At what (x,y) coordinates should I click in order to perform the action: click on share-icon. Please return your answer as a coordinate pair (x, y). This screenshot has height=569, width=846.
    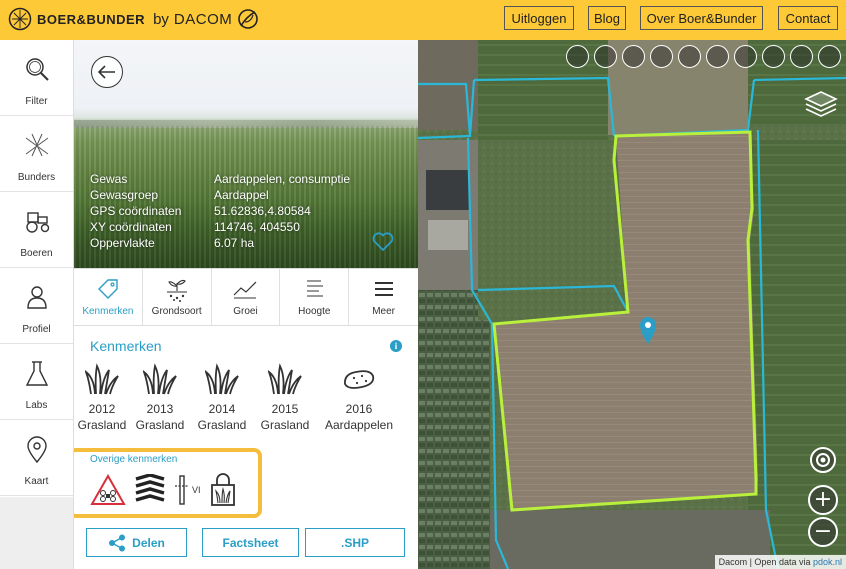
    Looking at the image, I should click on (117, 542).